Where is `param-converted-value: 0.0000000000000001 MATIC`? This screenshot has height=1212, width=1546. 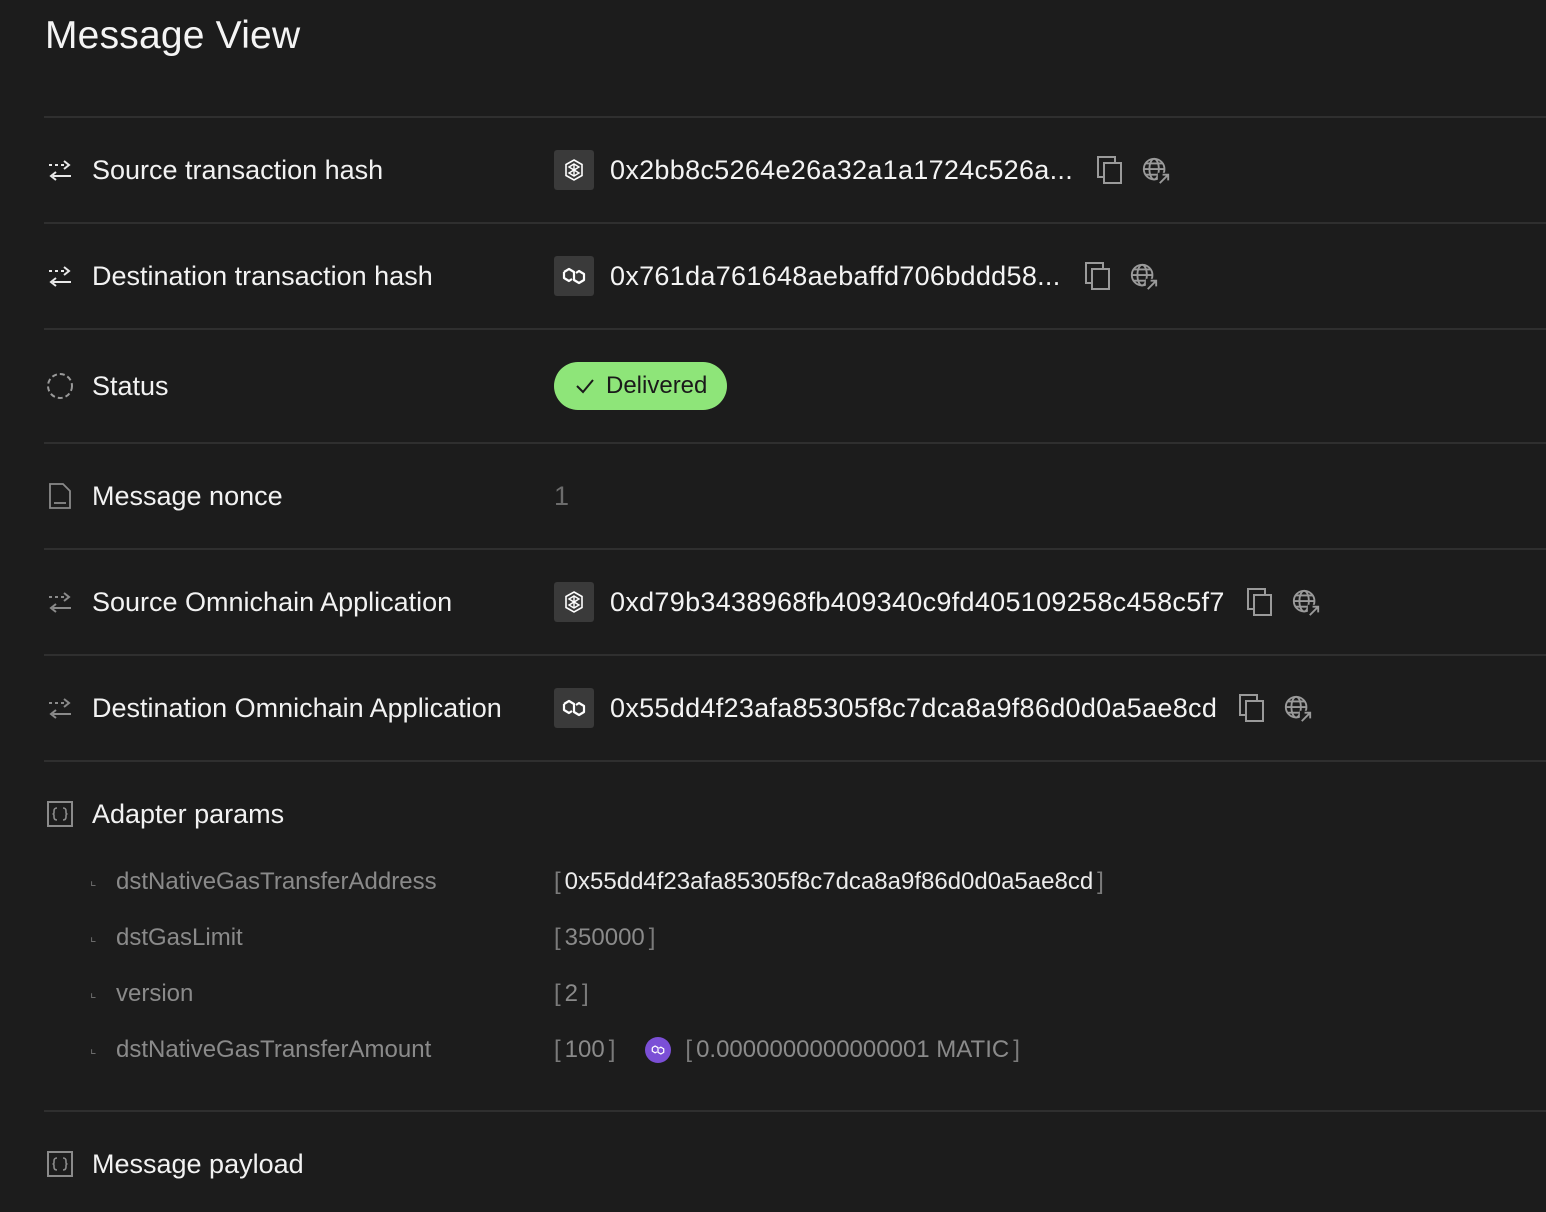 param-converted-value: 0.0000000000000001 MATIC is located at coordinates (853, 1049).